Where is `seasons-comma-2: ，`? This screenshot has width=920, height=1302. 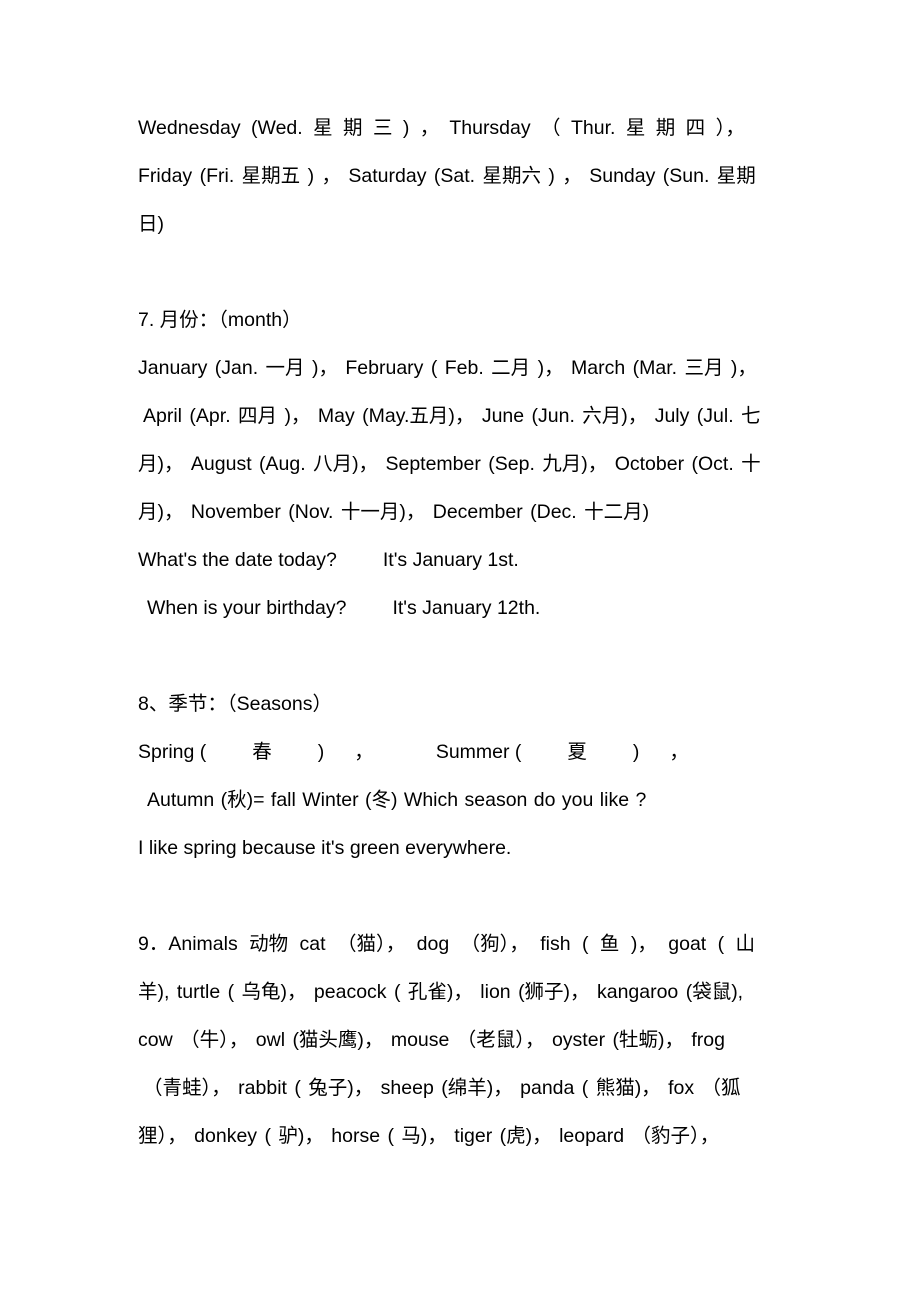
seasons-comma-2: ， is located at coordinates (679, 752).